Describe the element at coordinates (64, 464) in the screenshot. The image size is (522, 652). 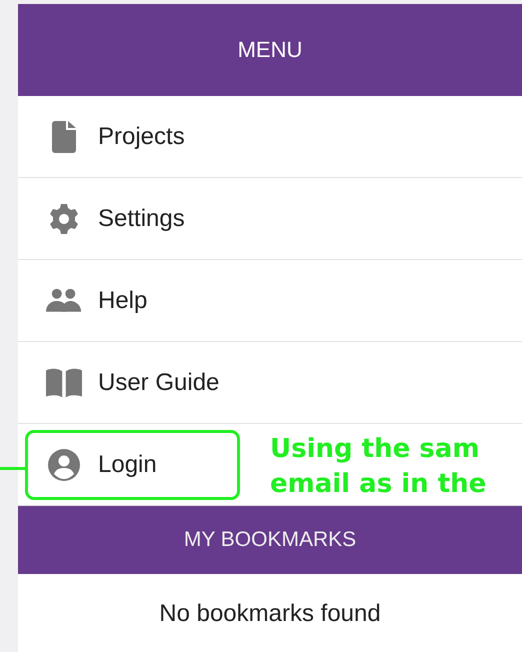
I see `user-icon` at that location.